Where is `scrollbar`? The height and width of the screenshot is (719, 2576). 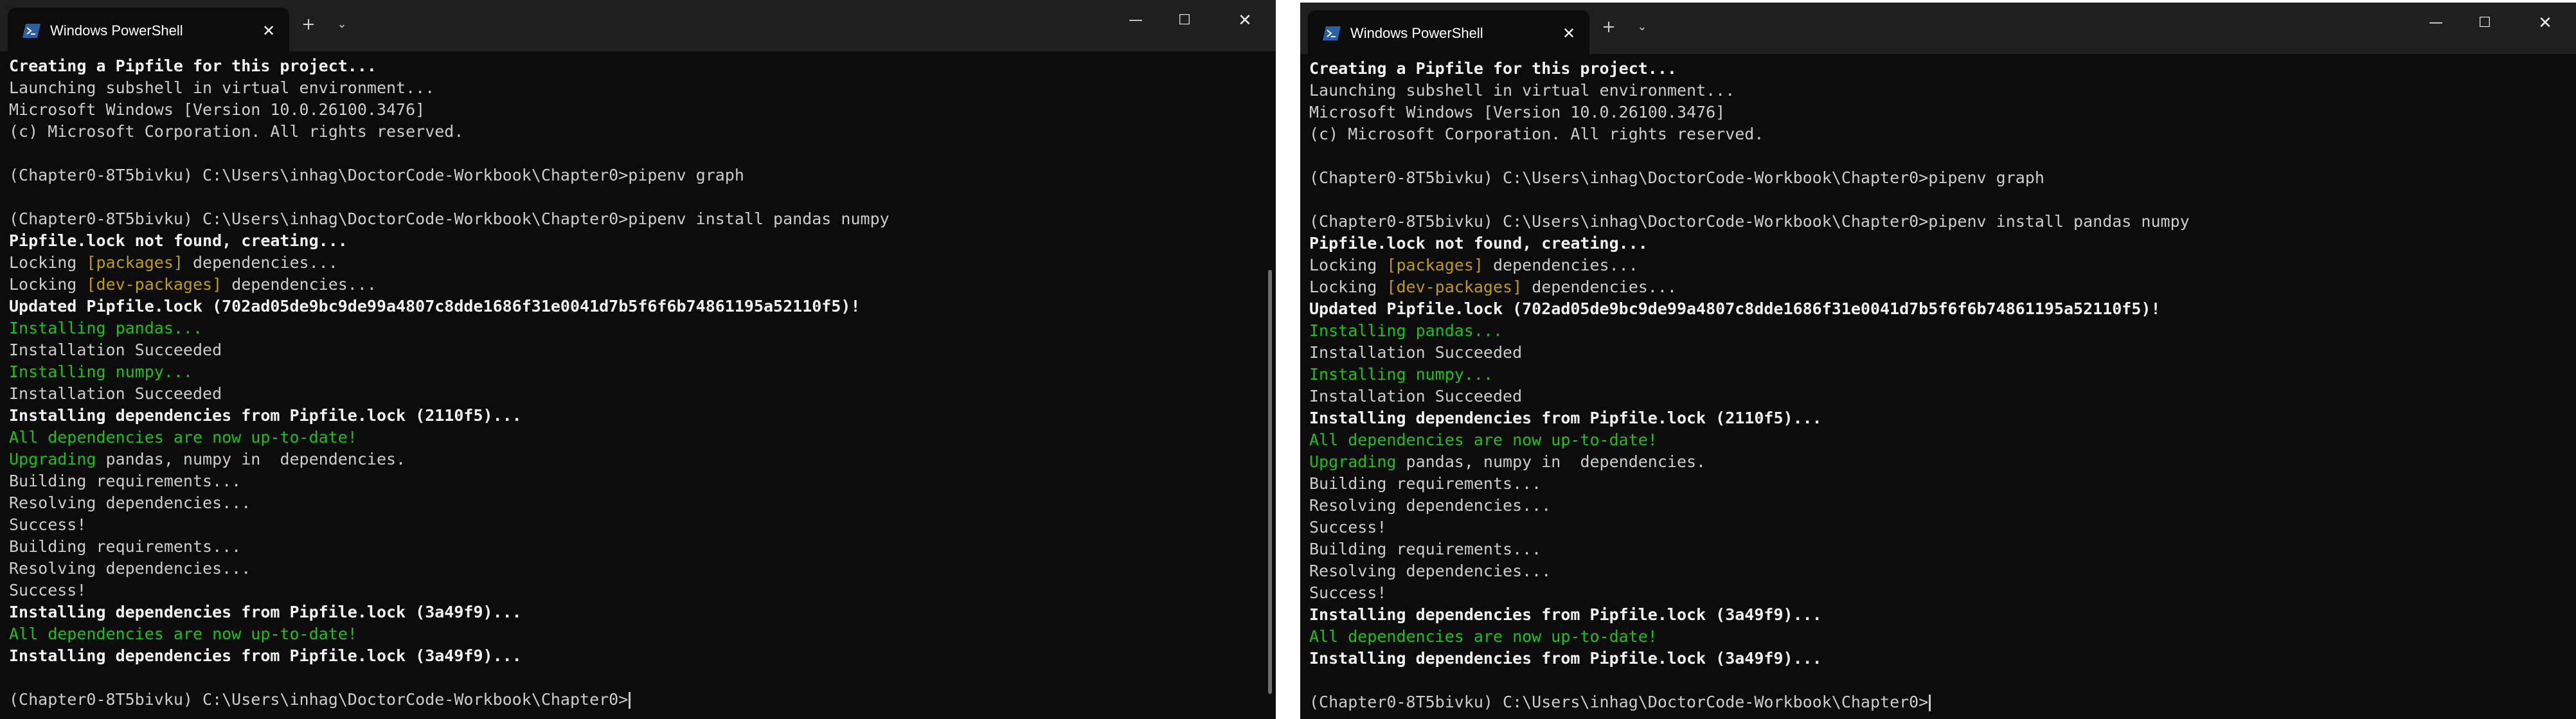
scrollbar is located at coordinates (1270, 482).